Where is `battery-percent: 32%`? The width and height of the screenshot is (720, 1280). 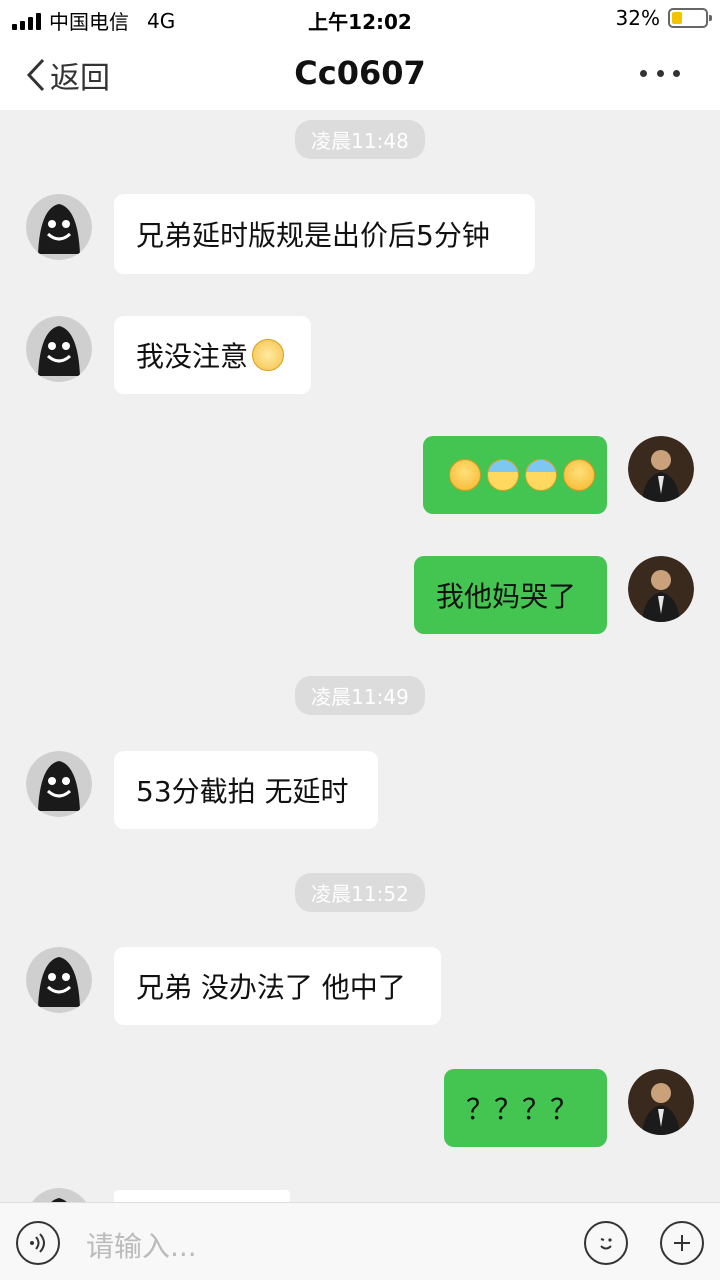
battery-percent: 32% is located at coordinates (637, 18).